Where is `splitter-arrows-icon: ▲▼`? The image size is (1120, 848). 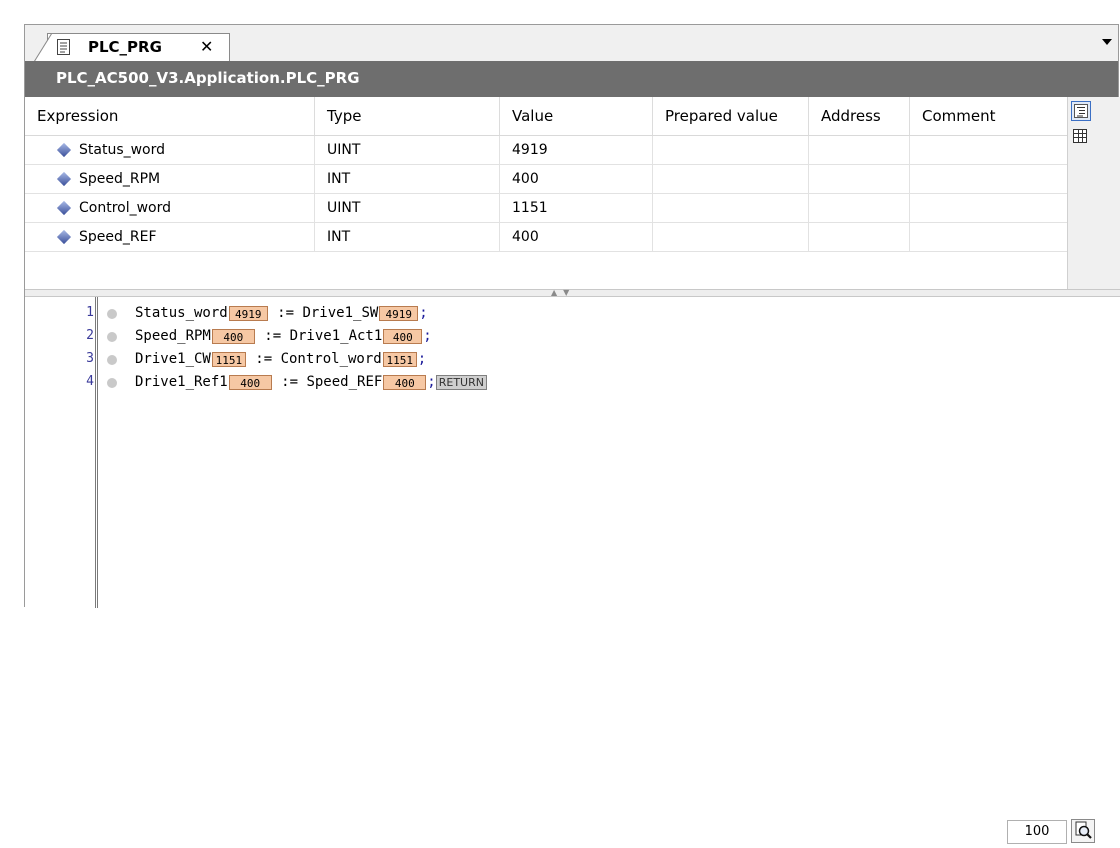 splitter-arrows-icon: ▲▼ is located at coordinates (563, 292).